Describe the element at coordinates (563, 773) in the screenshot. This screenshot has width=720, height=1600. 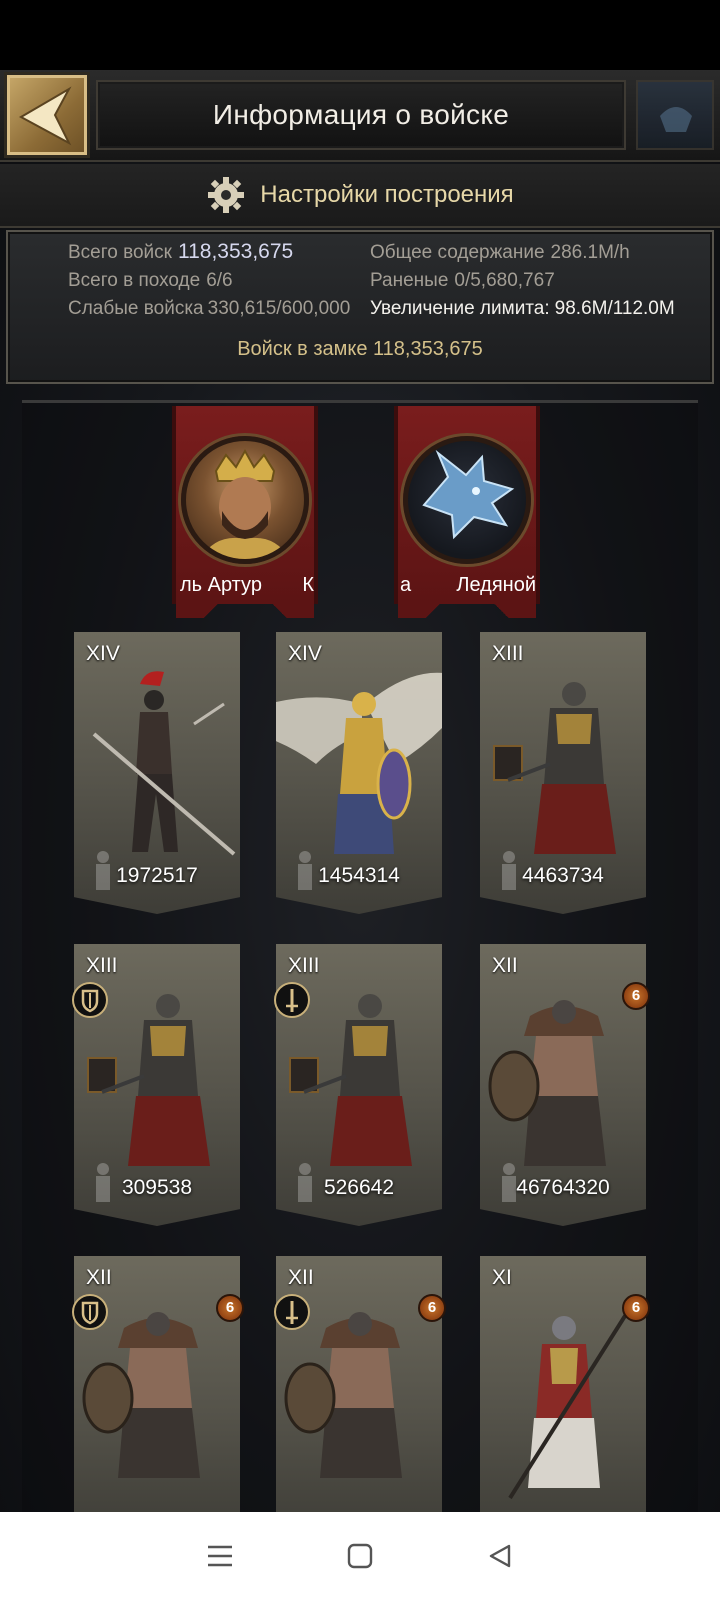
I see `troop-card: XIII 4463734` at that location.